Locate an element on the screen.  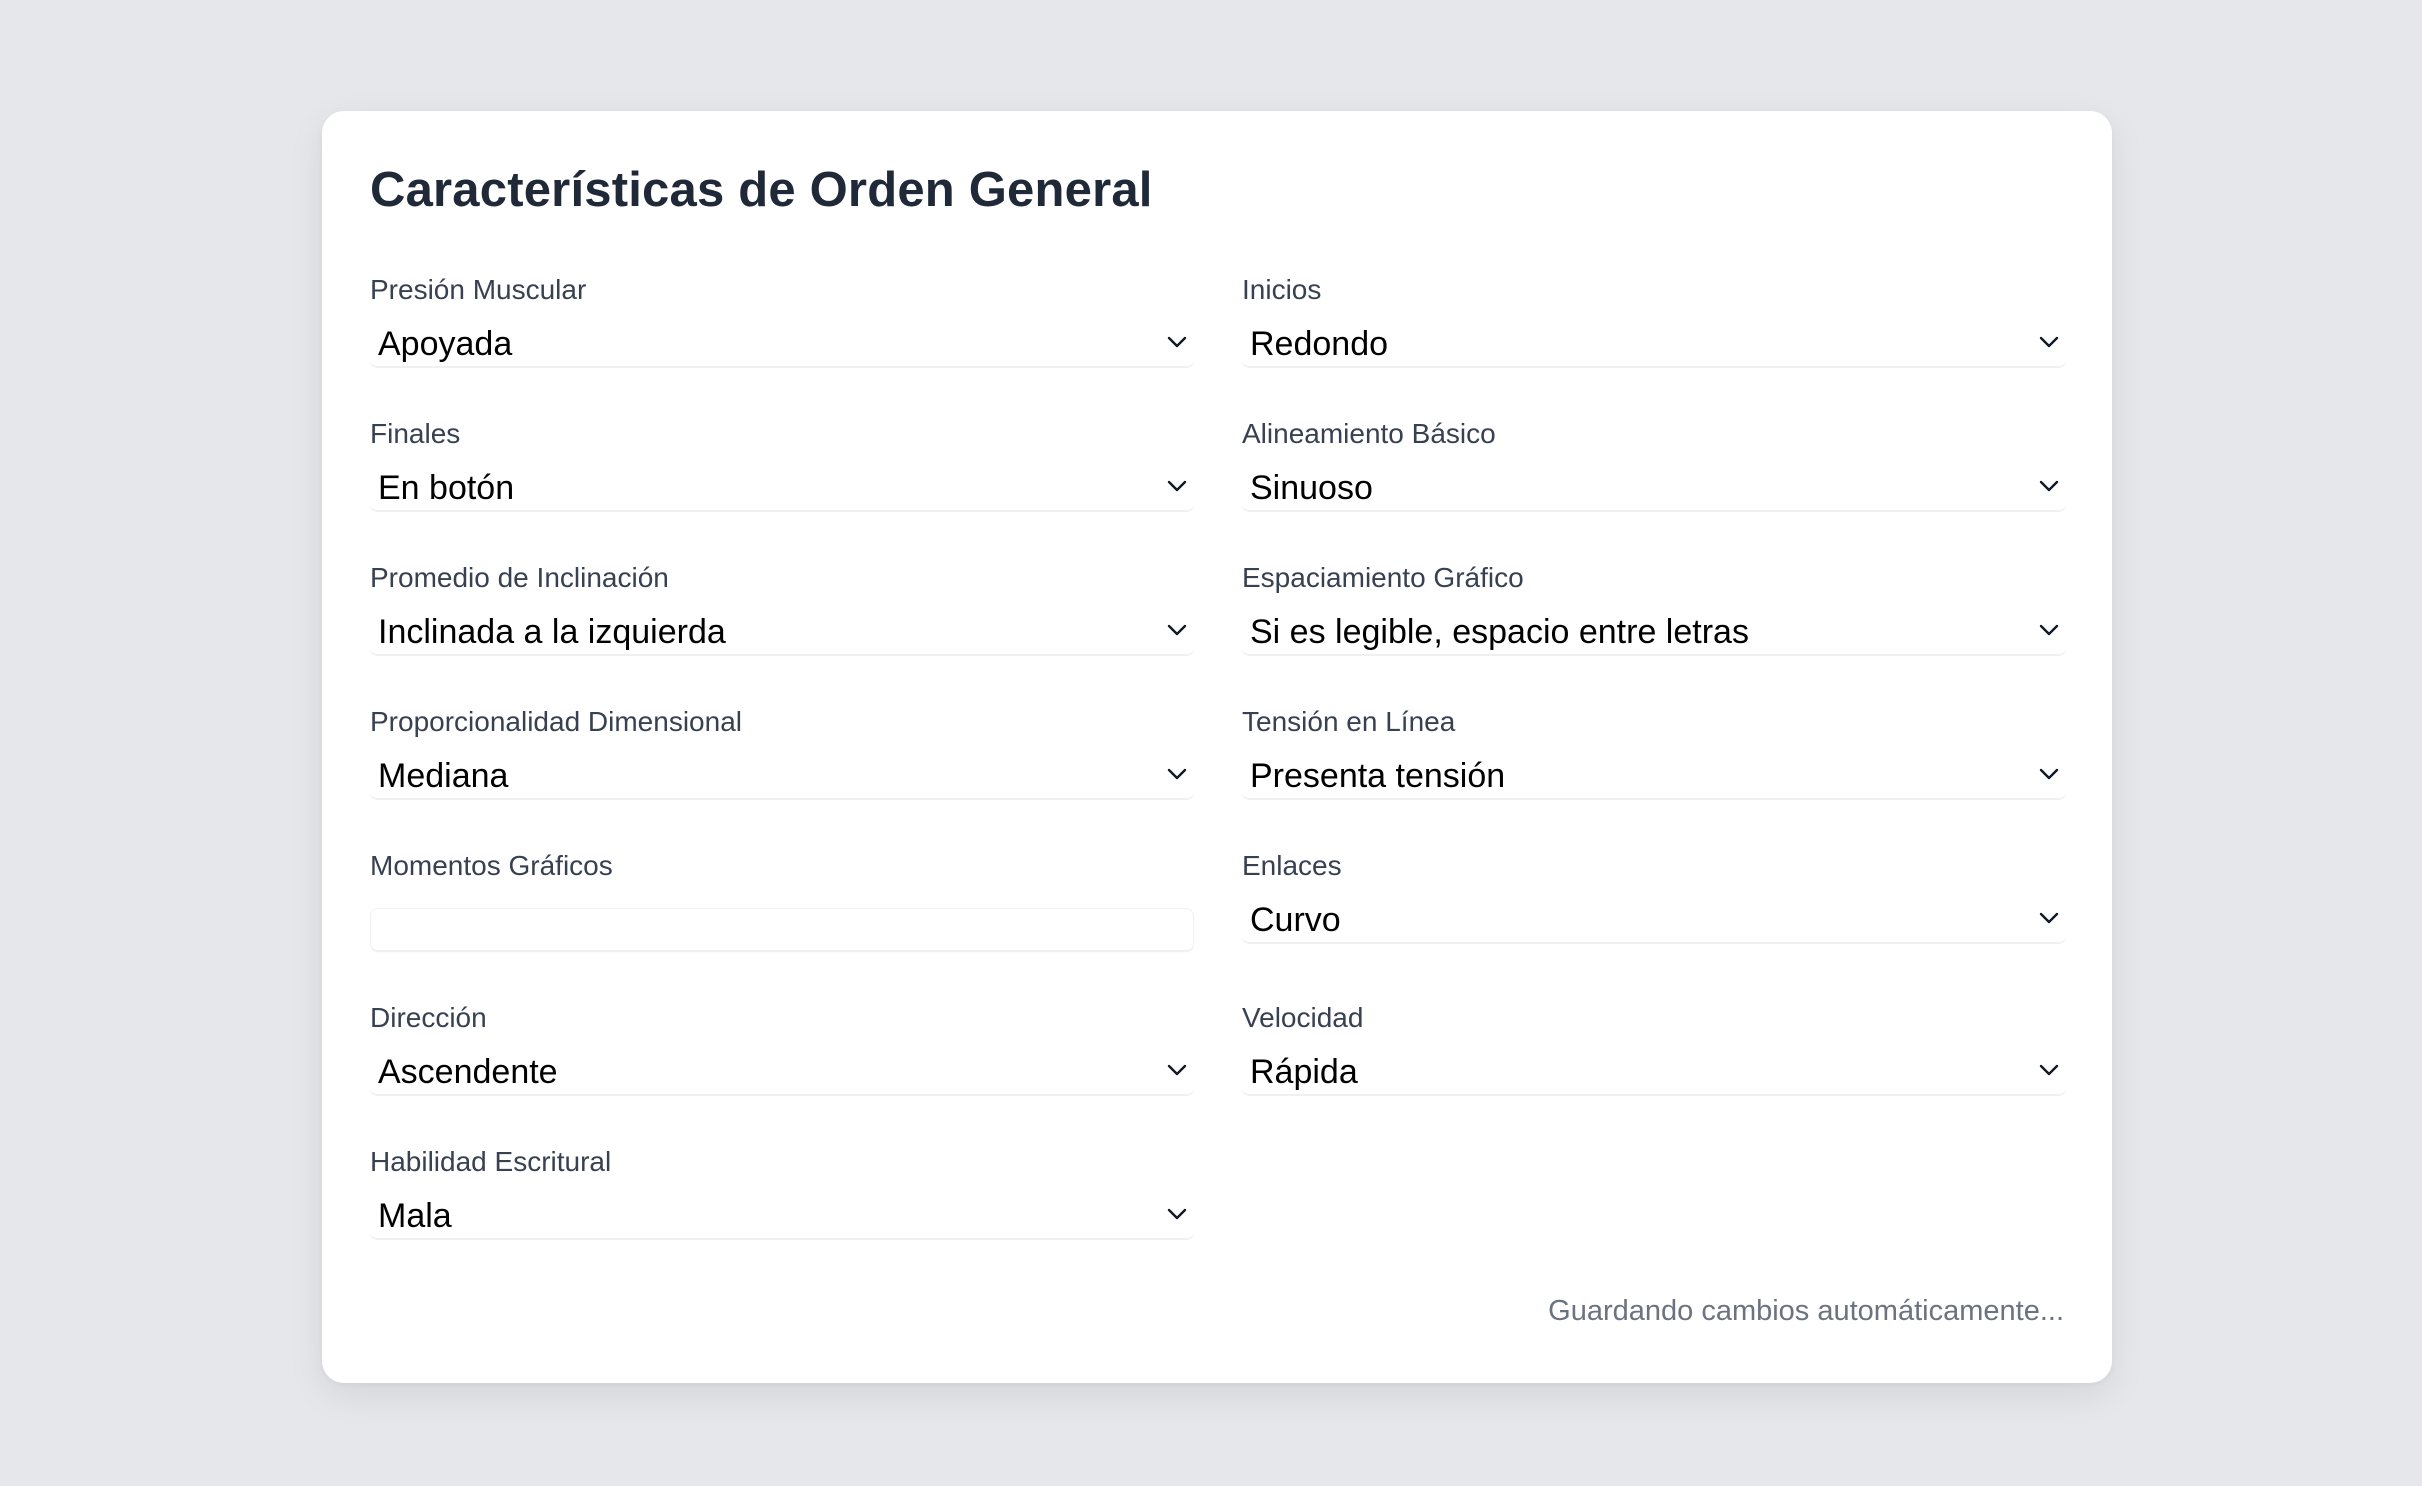
field-label: Proporcionalidad Dimensional is located at coordinates (556, 721).